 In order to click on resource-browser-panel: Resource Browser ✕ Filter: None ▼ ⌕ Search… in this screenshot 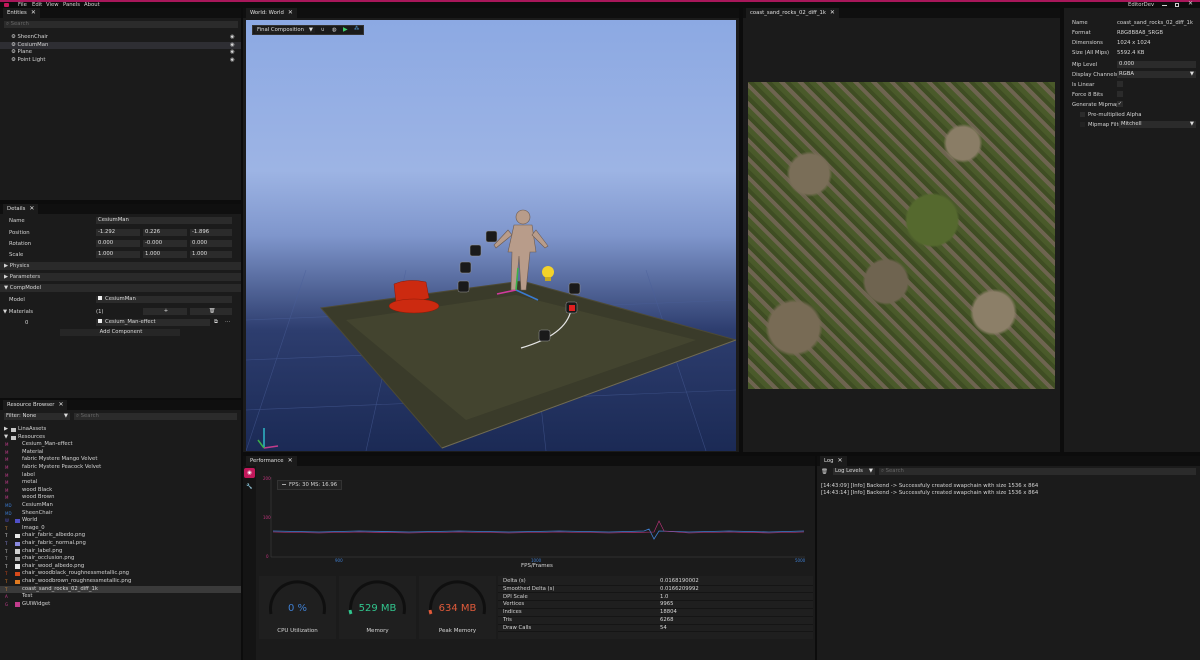, I will do `click(120, 530)`.